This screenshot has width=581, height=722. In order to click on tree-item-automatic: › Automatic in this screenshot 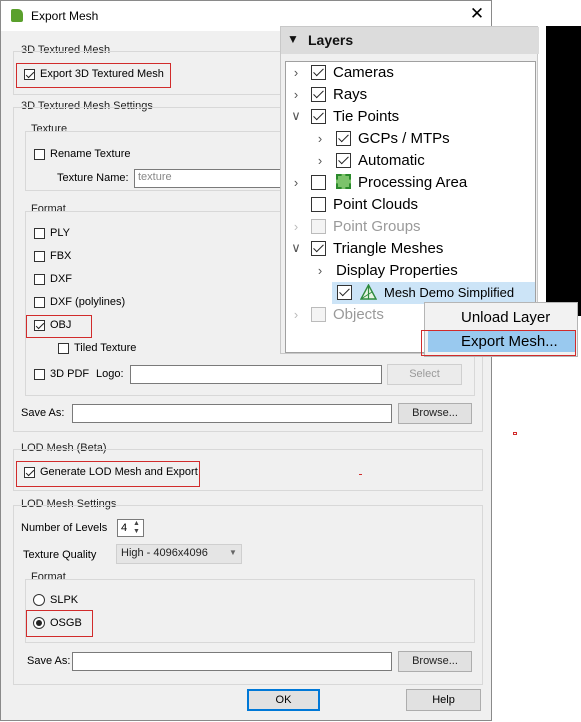, I will do `click(410, 161)`.